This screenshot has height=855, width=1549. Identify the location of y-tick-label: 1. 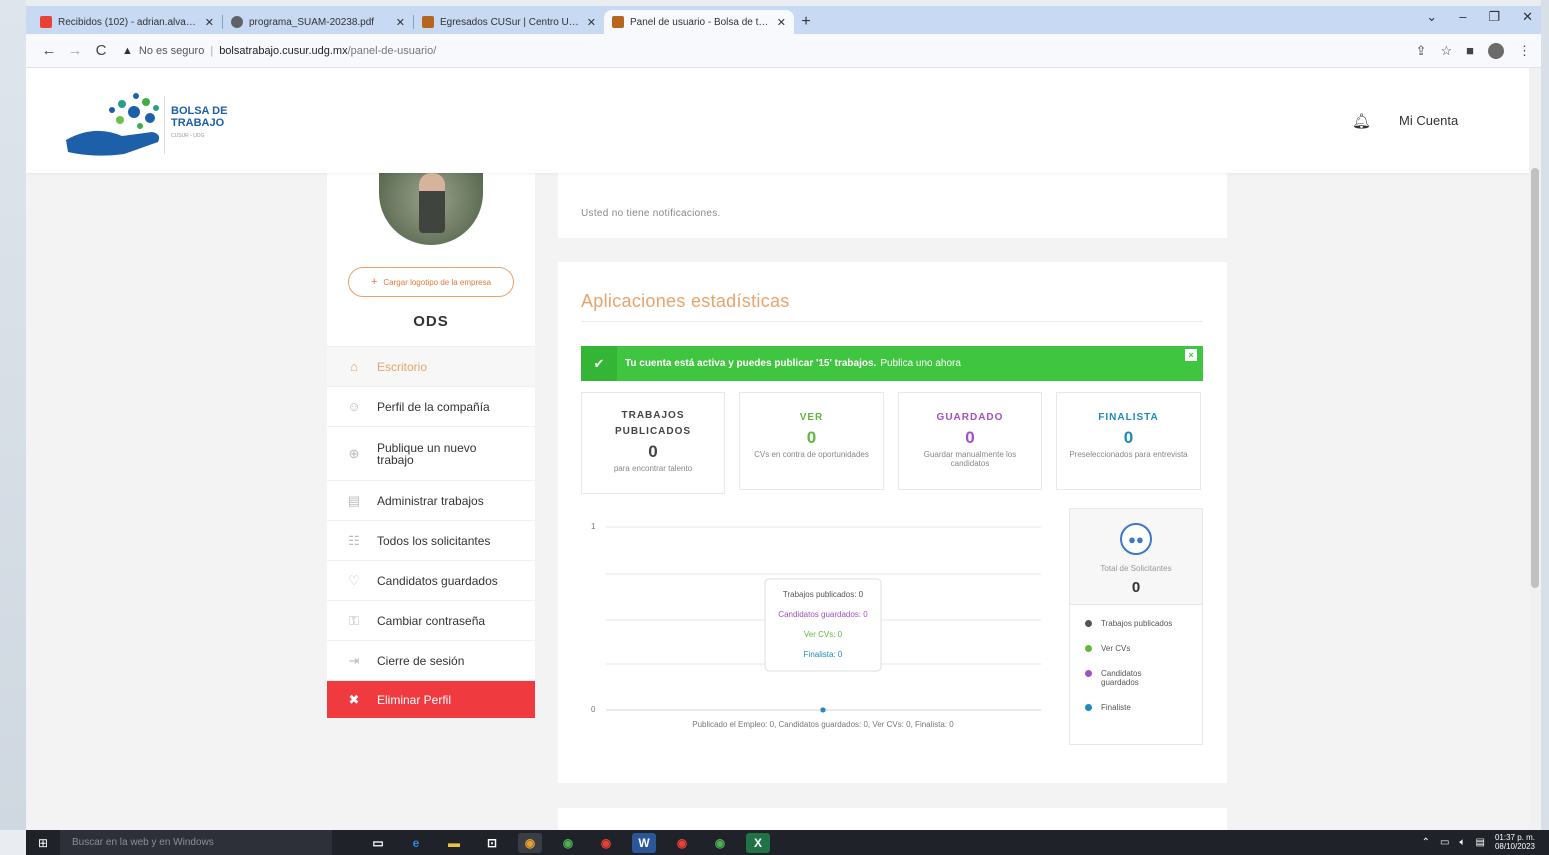
(593, 526).